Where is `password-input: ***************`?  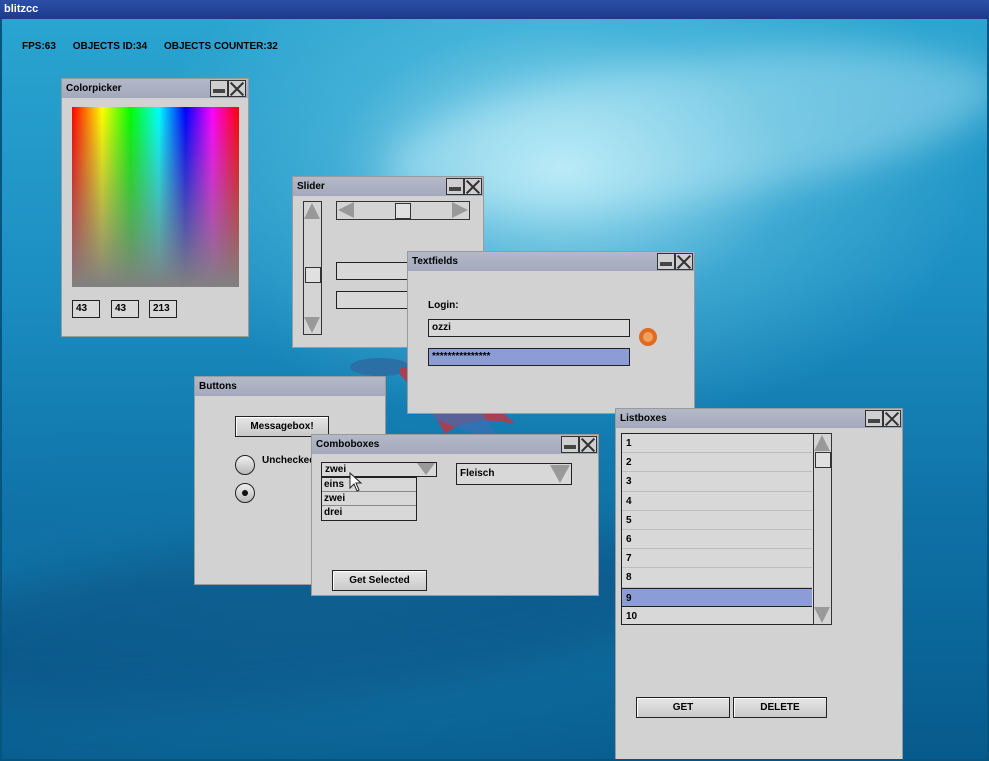 password-input: *************** is located at coordinates (529, 357).